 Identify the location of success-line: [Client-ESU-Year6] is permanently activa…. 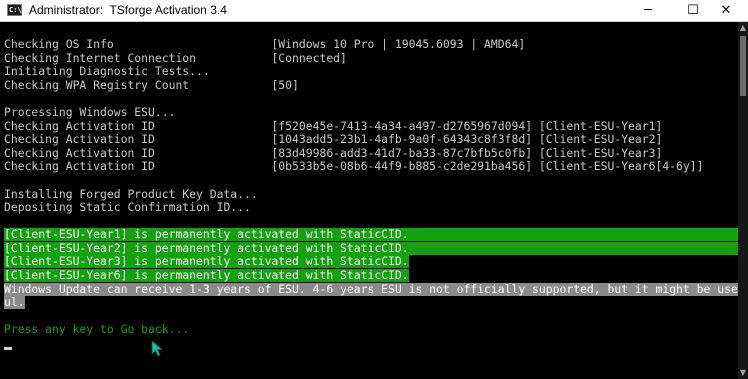
(206, 275).